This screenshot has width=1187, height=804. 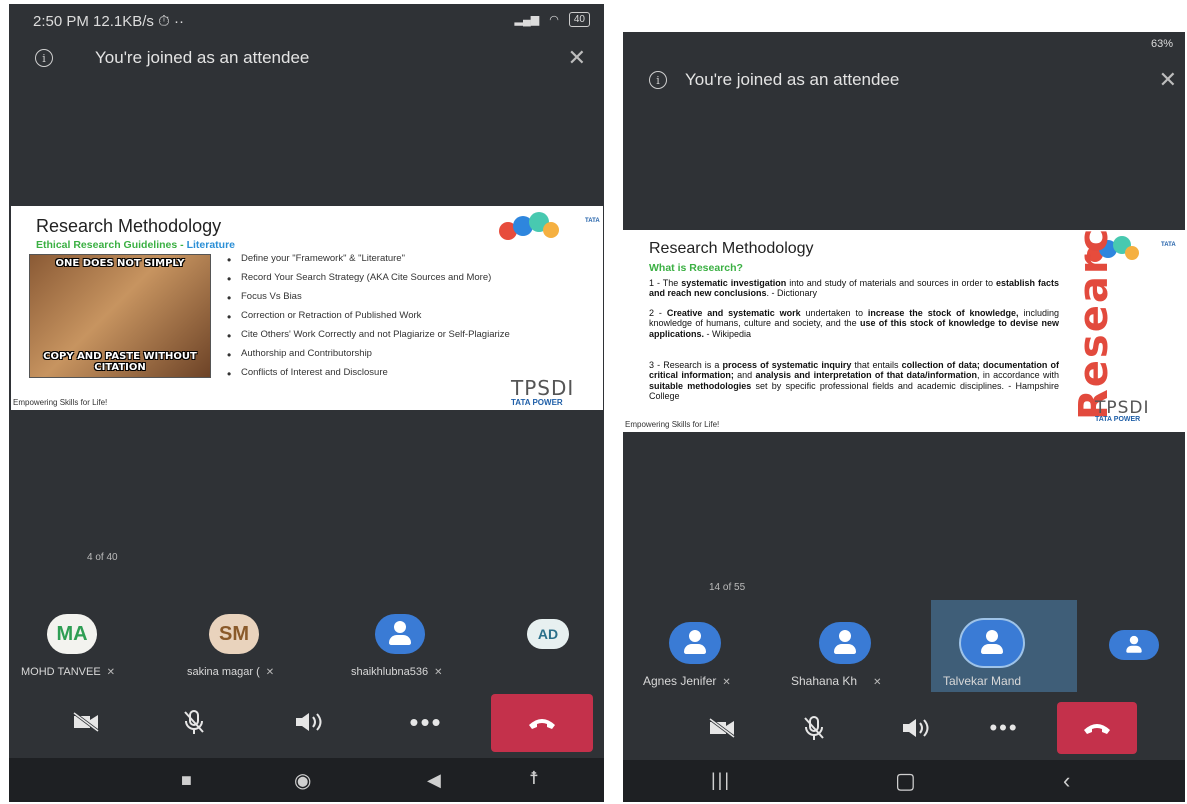 I want to click on research-word-art: Research, so click(x=1094, y=325).